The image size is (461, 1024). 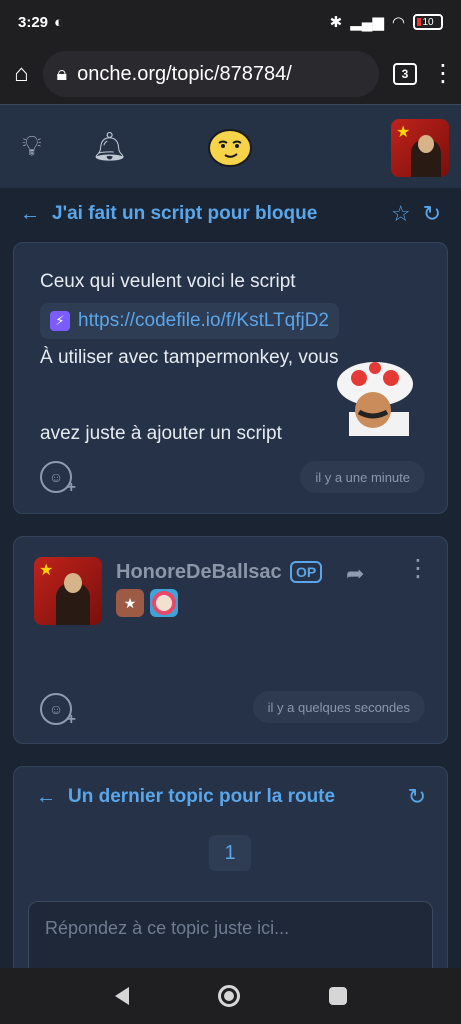 What do you see at coordinates (68, 591) in the screenshot?
I see `post-avatar: ★` at bounding box center [68, 591].